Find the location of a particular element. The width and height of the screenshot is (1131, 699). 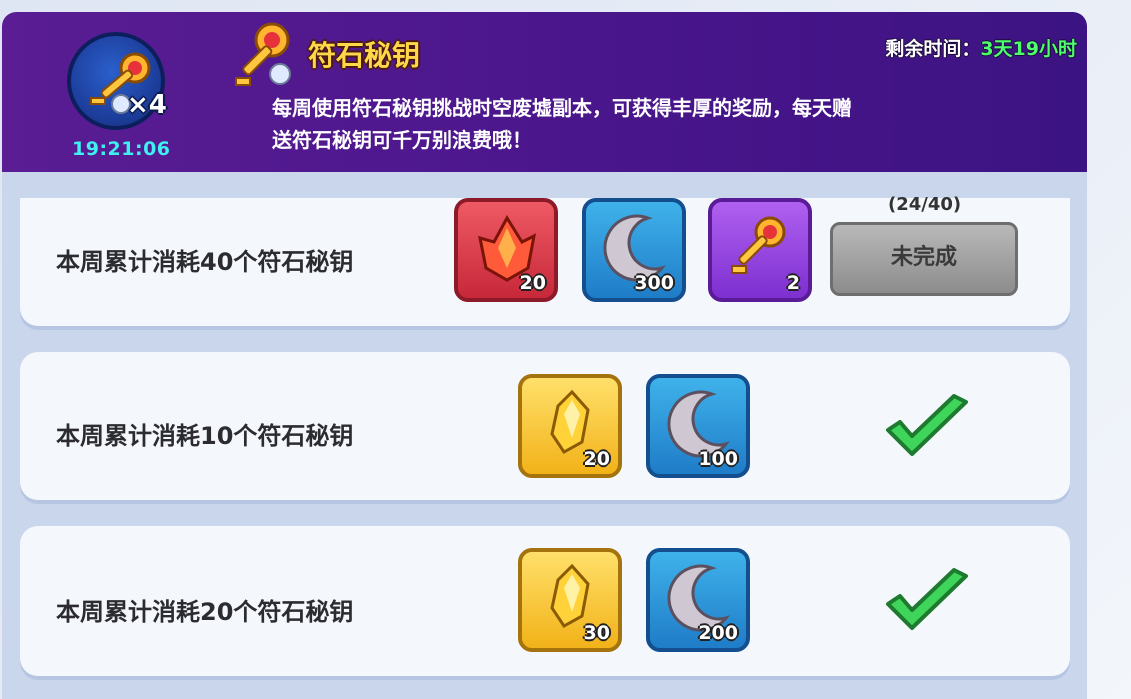

reward-quantity: 2 is located at coordinates (793, 283).